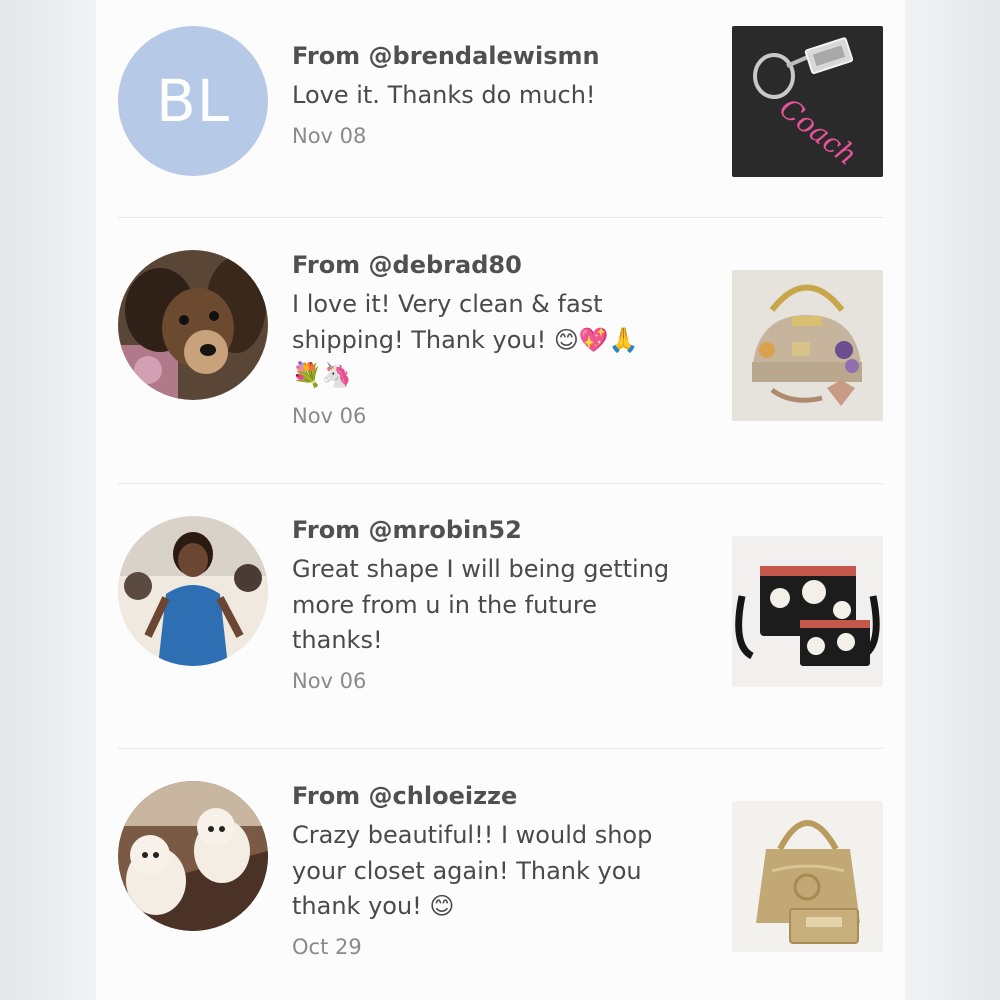 The width and height of the screenshot is (1000, 1000). I want to click on page-background-right, so click(952, 500).